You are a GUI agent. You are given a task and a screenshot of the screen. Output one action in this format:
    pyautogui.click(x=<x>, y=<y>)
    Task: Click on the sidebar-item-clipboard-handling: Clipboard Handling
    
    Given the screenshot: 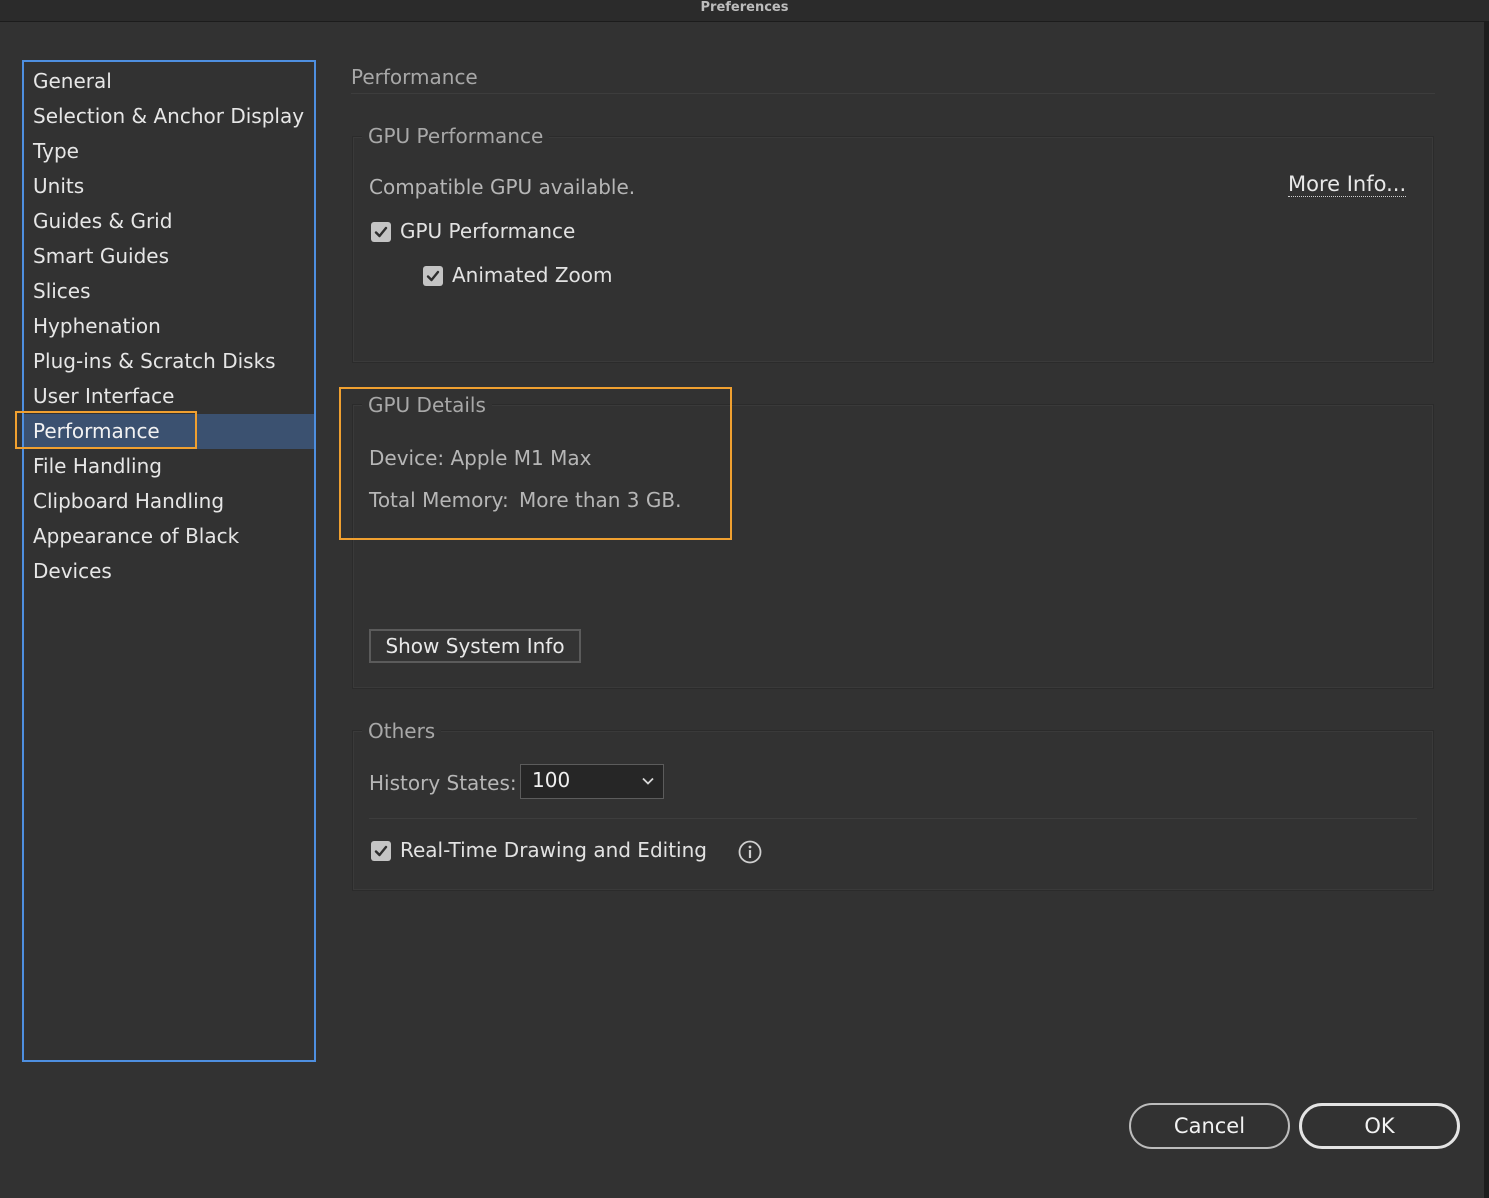 What is the action you would take?
    pyautogui.click(x=169, y=501)
    